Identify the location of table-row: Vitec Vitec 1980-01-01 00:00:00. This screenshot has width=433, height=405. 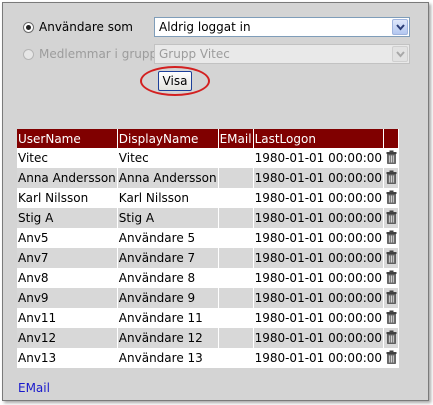
(208, 158).